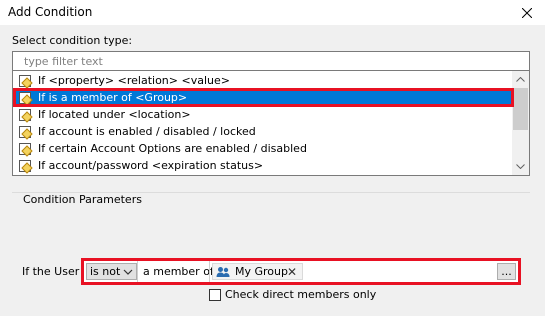  Describe the element at coordinates (134, 80) in the screenshot. I see `list-item-label: If <property> <relation> <value>` at that location.